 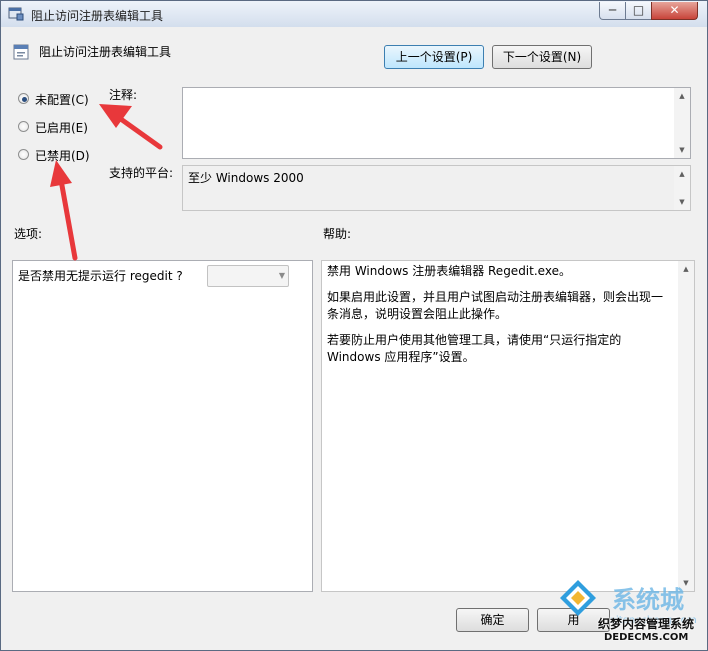 I want to click on overlay-domain: DEDECMS.COM, so click(x=646, y=637).